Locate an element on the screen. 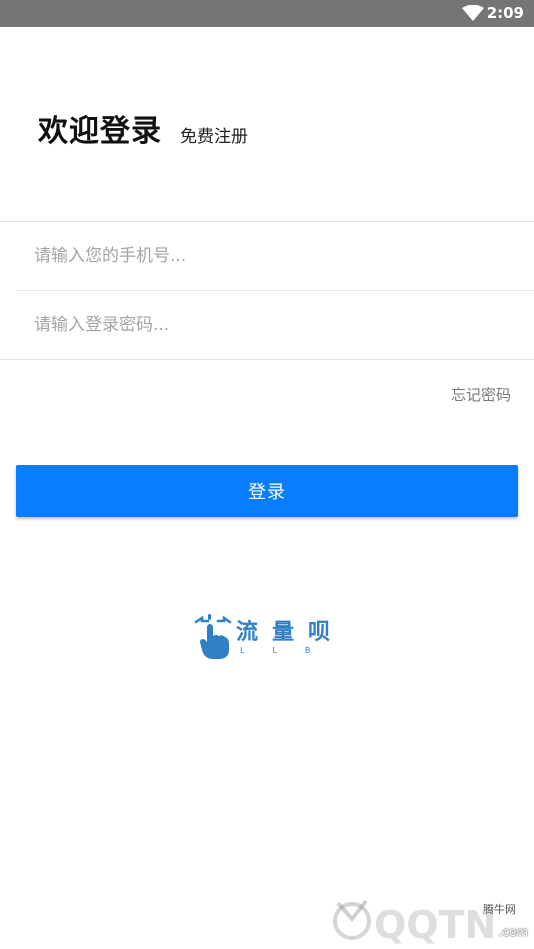 The width and height of the screenshot is (534, 949). password-field is located at coordinates (275, 325).